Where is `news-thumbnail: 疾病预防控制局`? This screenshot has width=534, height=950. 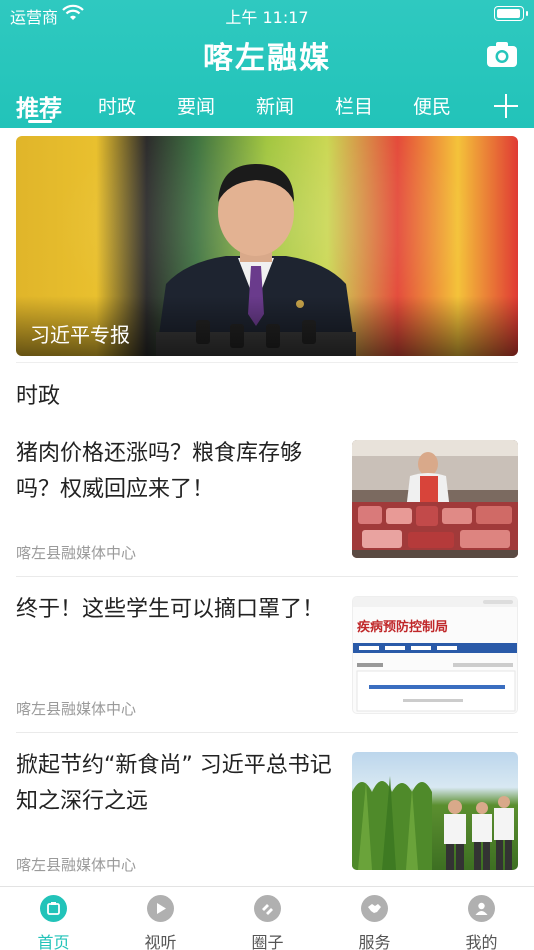
news-thumbnail: 疾病预防控制局 is located at coordinates (435, 655).